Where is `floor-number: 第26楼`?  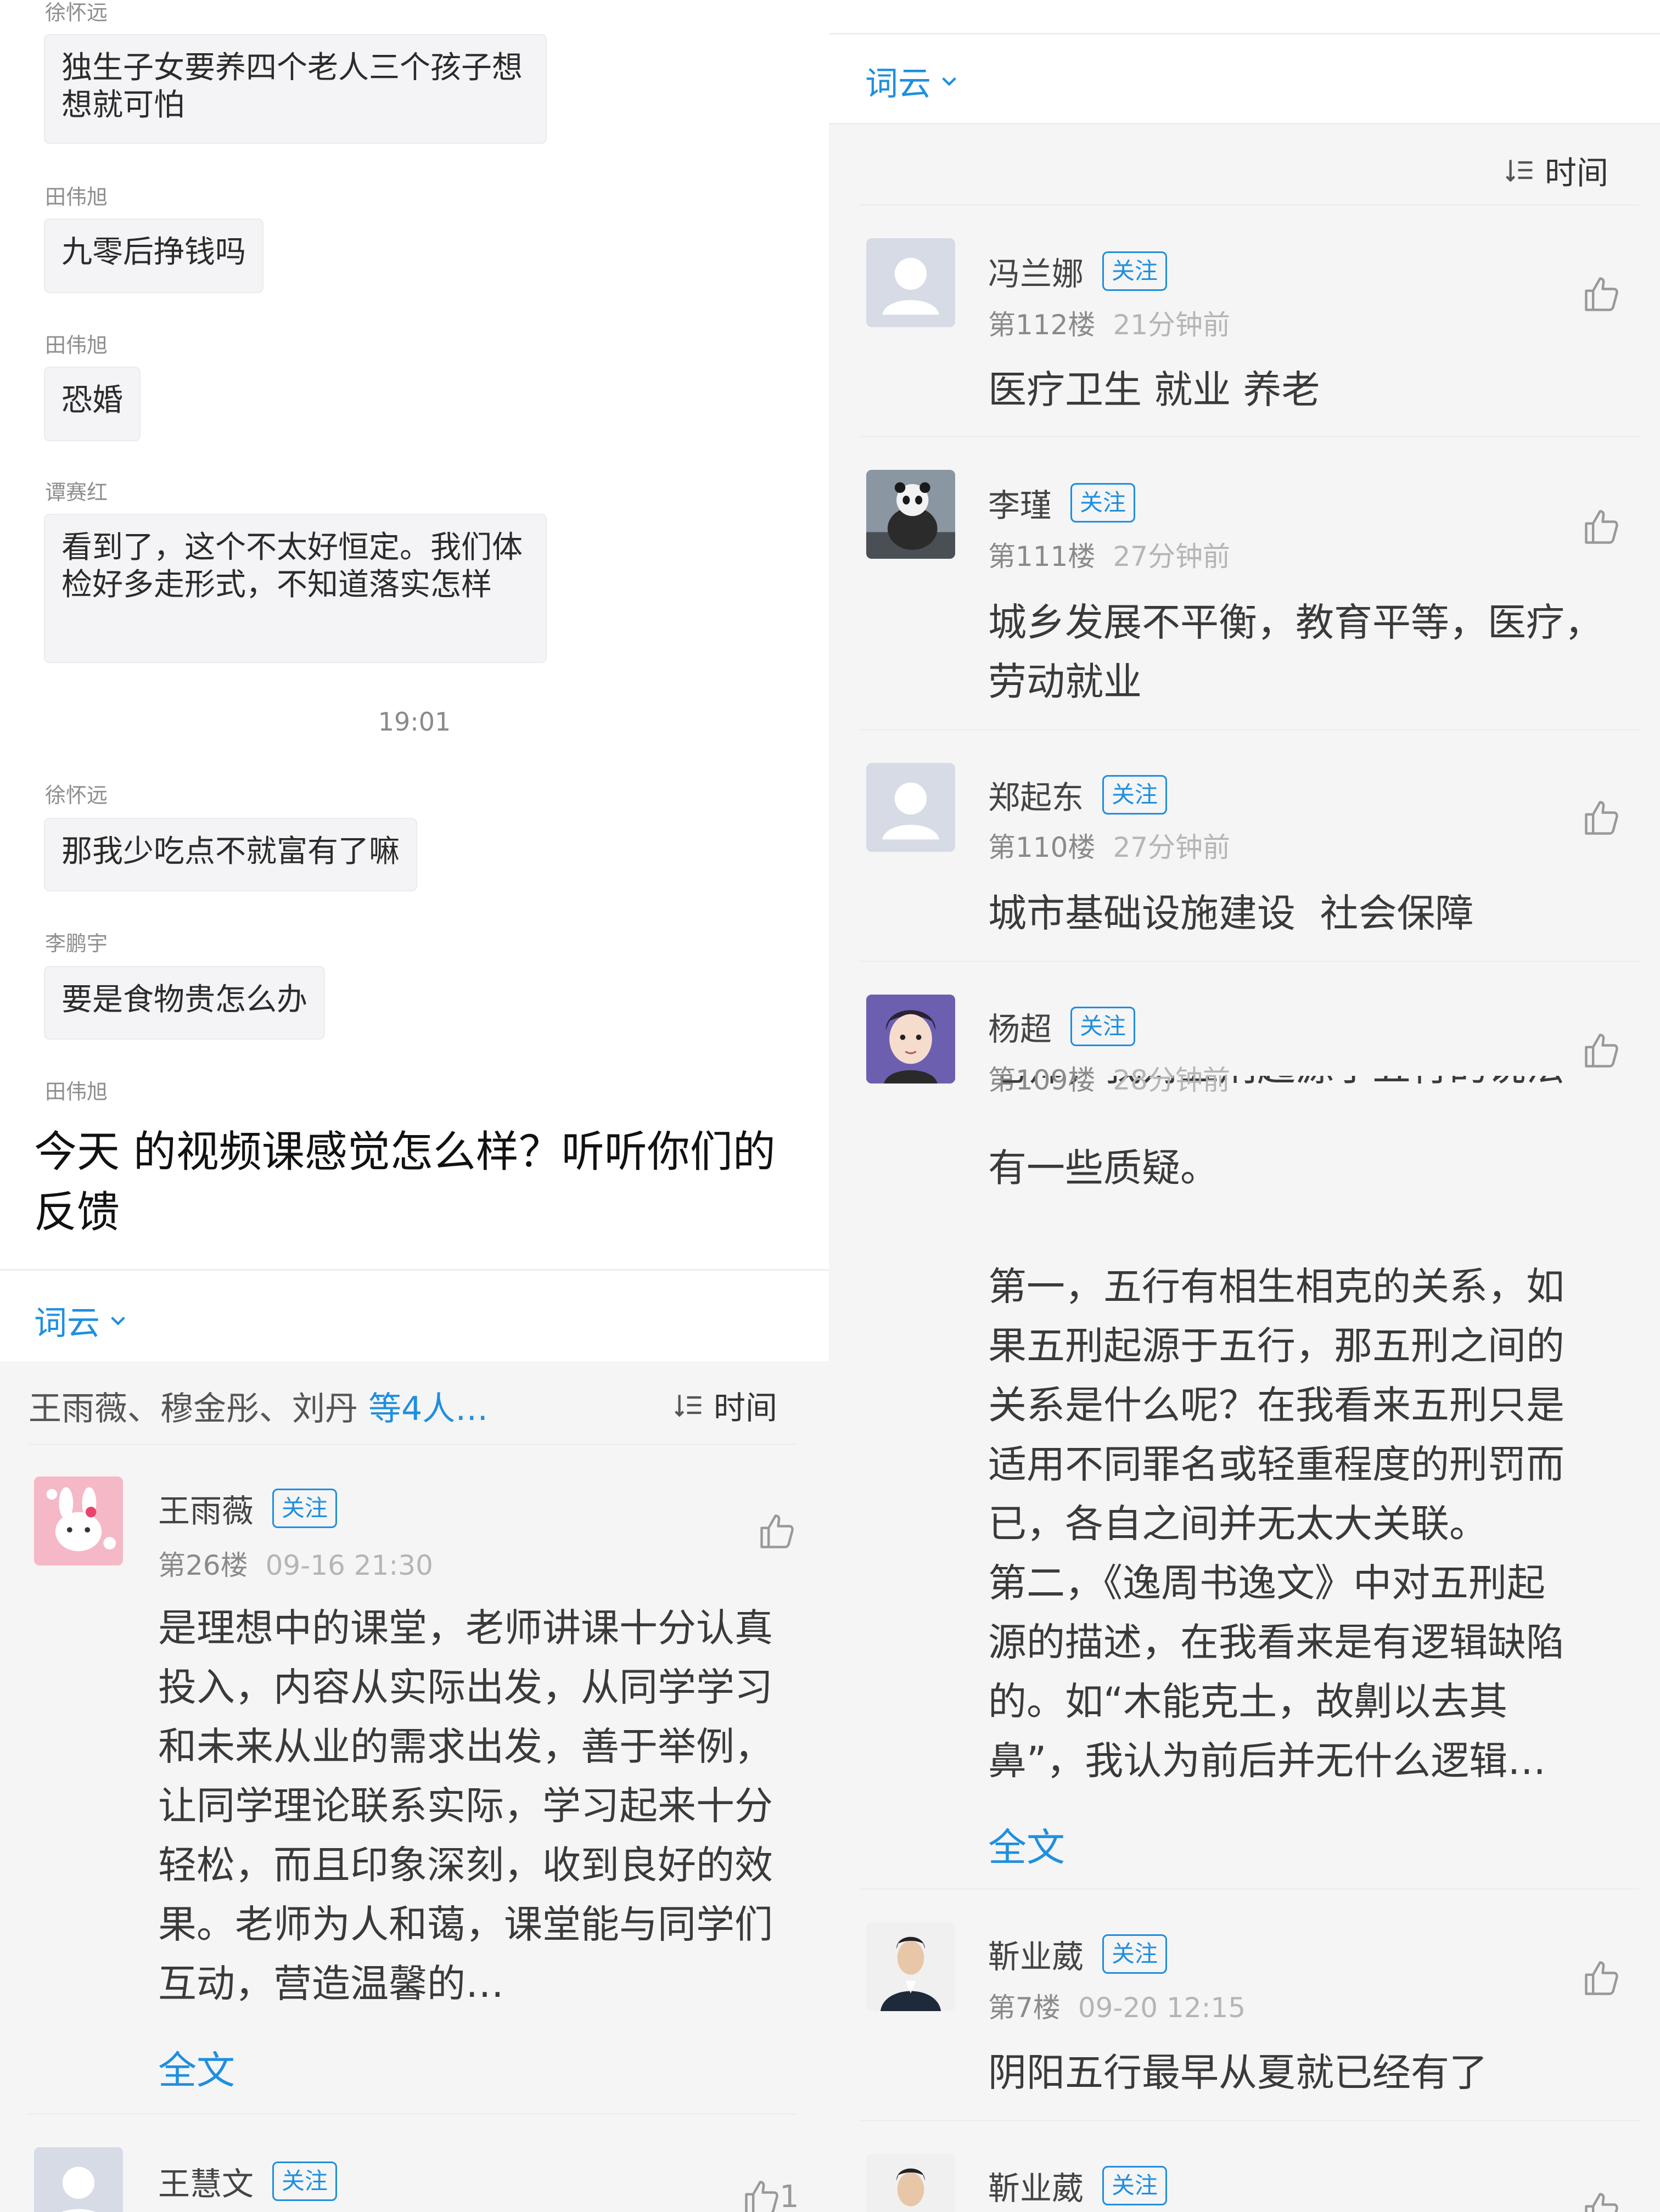 floor-number: 第26楼 is located at coordinates (203, 1565).